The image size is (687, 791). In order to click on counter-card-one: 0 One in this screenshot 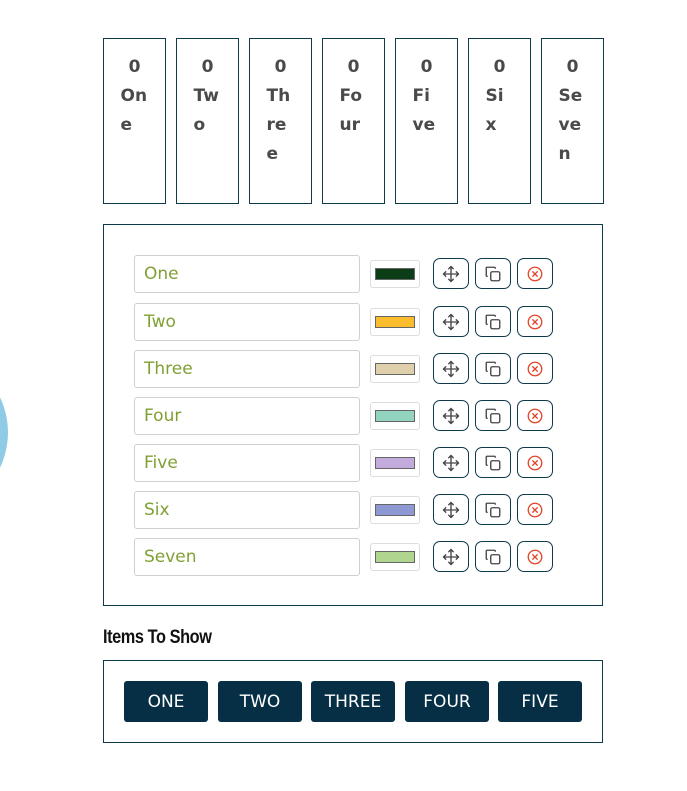, I will do `click(134, 121)`.